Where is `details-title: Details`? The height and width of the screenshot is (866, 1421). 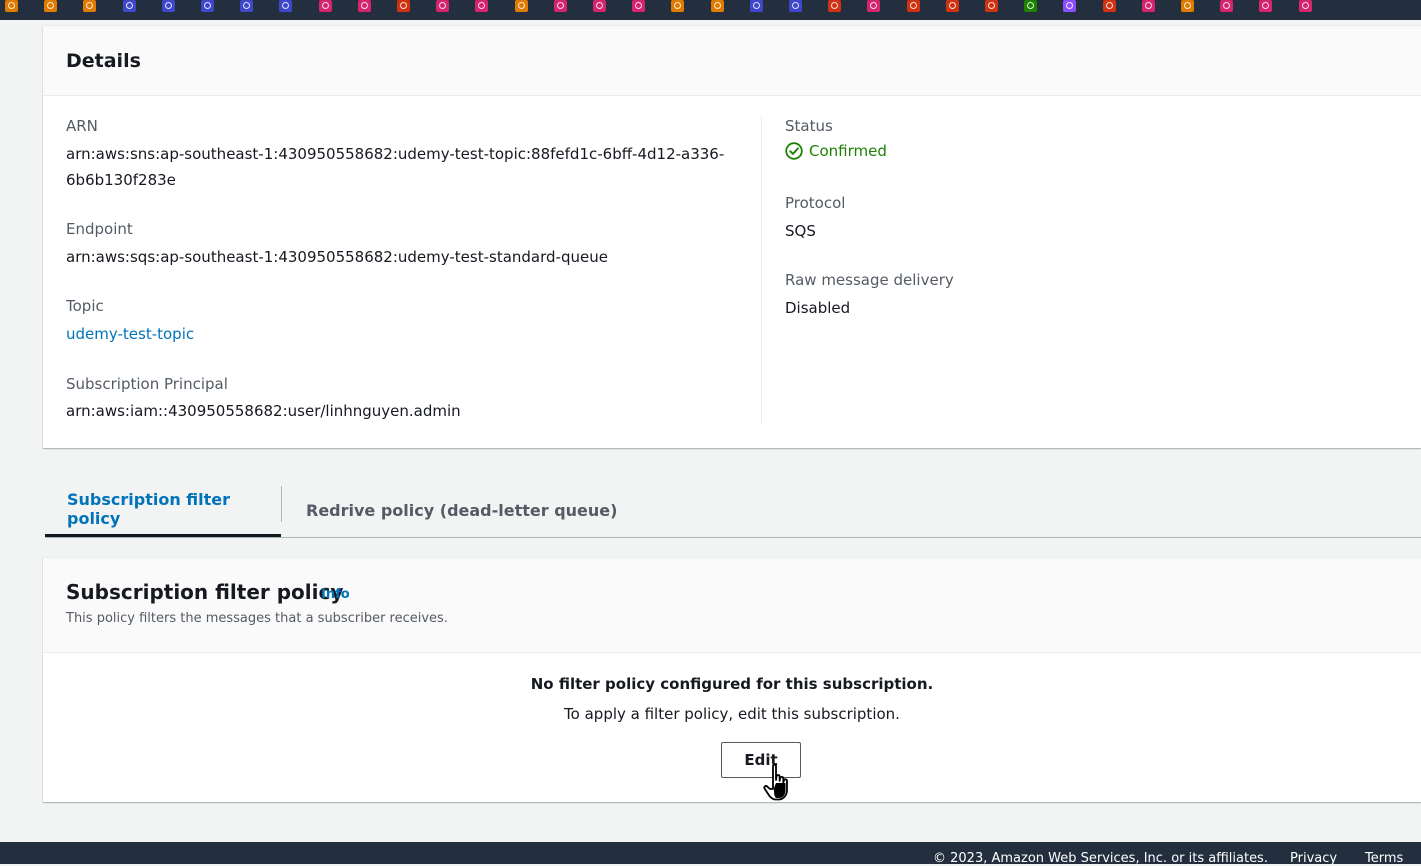
details-title: Details is located at coordinates (103, 61).